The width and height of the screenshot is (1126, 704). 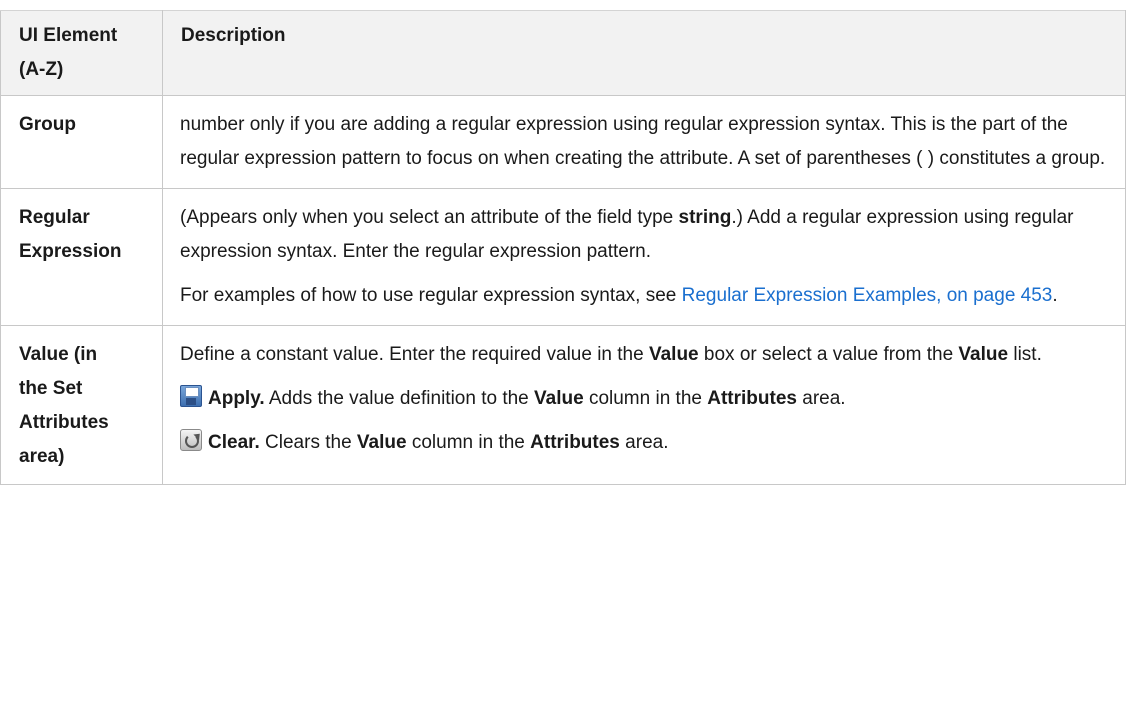 What do you see at coordinates (236, 398) in the screenshot?
I see `apply-label: Apply.` at bounding box center [236, 398].